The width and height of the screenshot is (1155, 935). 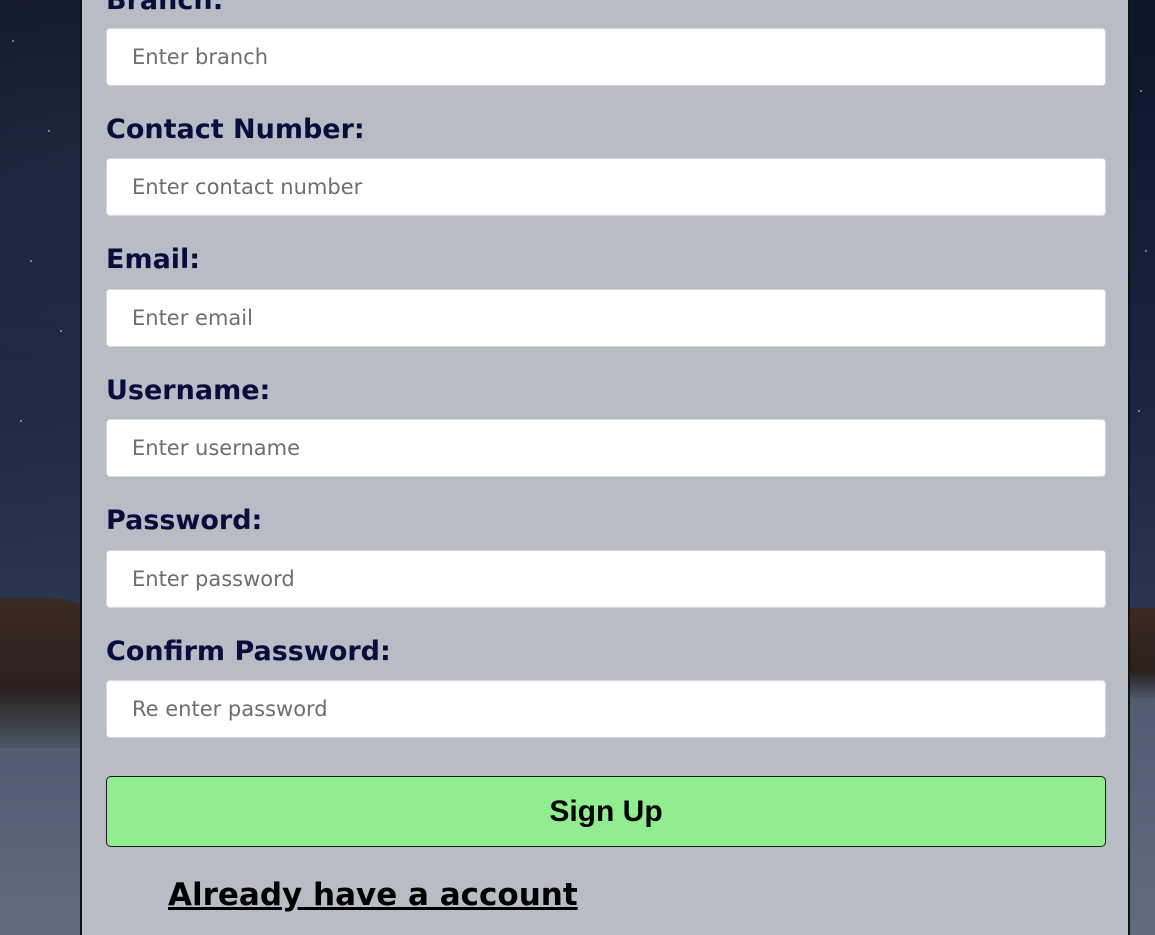 What do you see at coordinates (606, 811) in the screenshot?
I see `sign-up-button: Sign Up` at bounding box center [606, 811].